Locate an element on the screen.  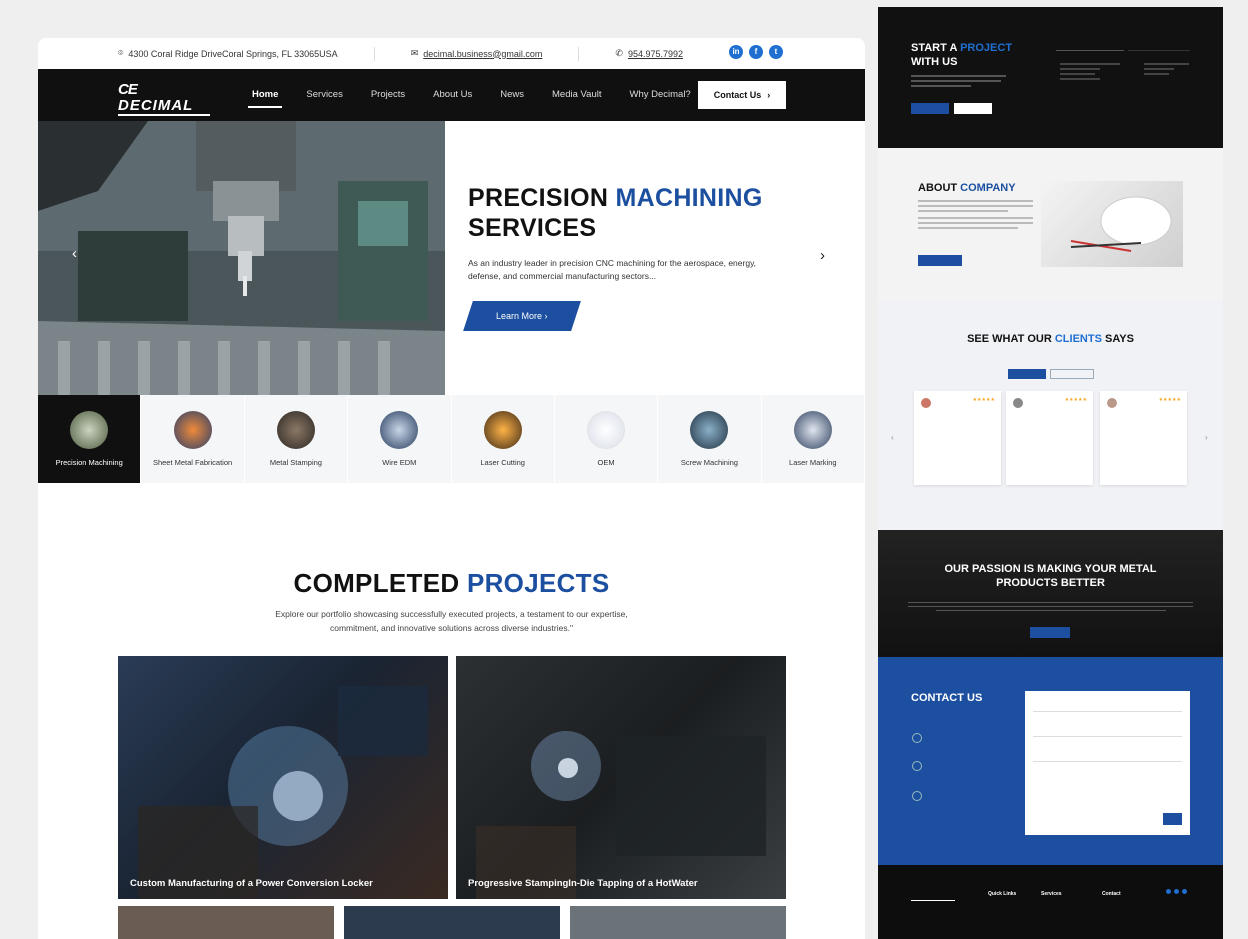
learn-more-button: Learn More › is located at coordinates (522, 316).